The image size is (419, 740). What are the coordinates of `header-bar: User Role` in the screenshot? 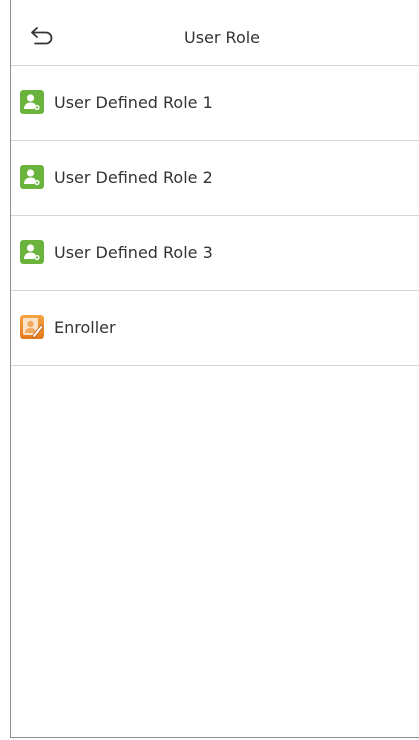 It's located at (215, 33).